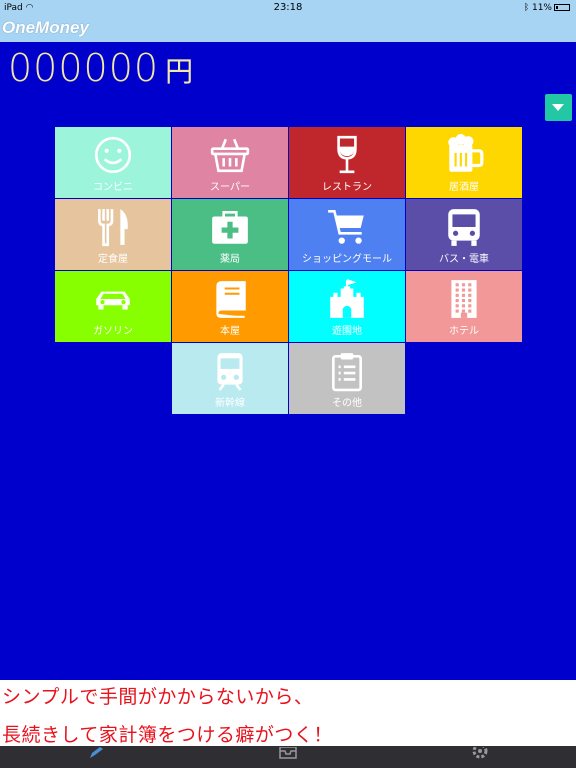 The image size is (576, 768). I want to click on app-title: OneMoney, so click(45, 27).